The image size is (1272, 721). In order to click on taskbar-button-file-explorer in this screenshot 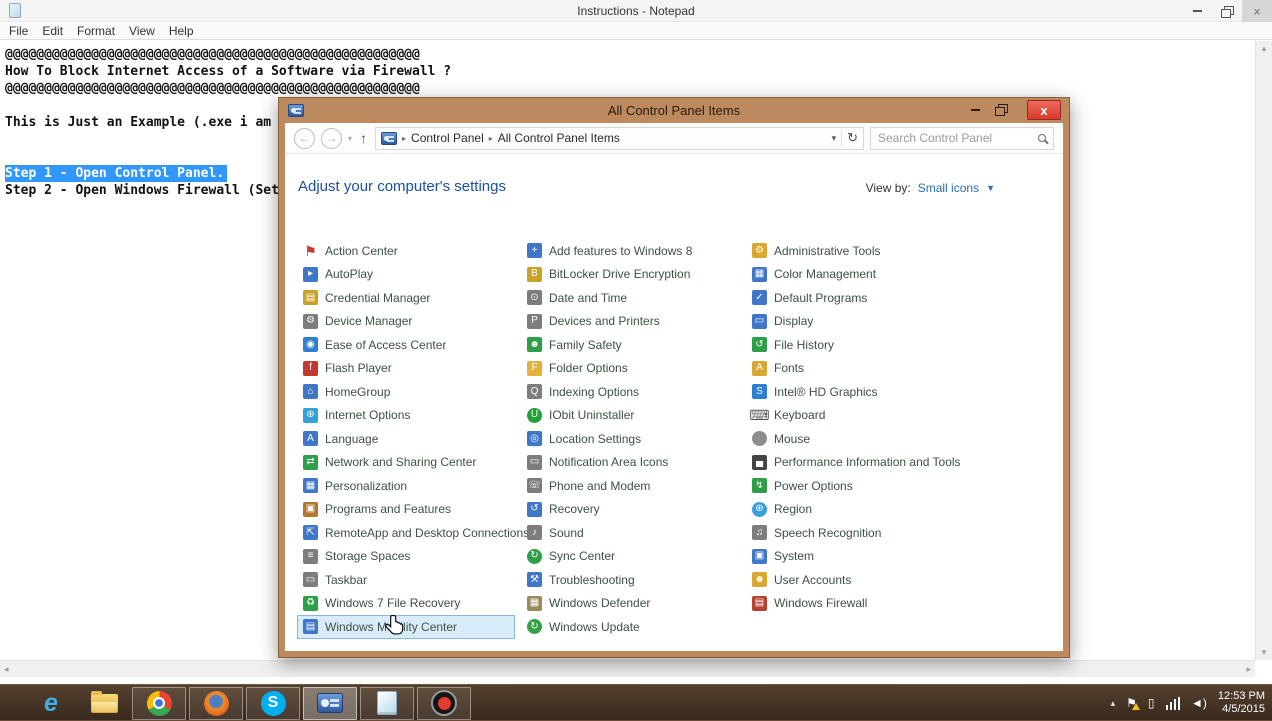, I will do `click(104, 703)`.